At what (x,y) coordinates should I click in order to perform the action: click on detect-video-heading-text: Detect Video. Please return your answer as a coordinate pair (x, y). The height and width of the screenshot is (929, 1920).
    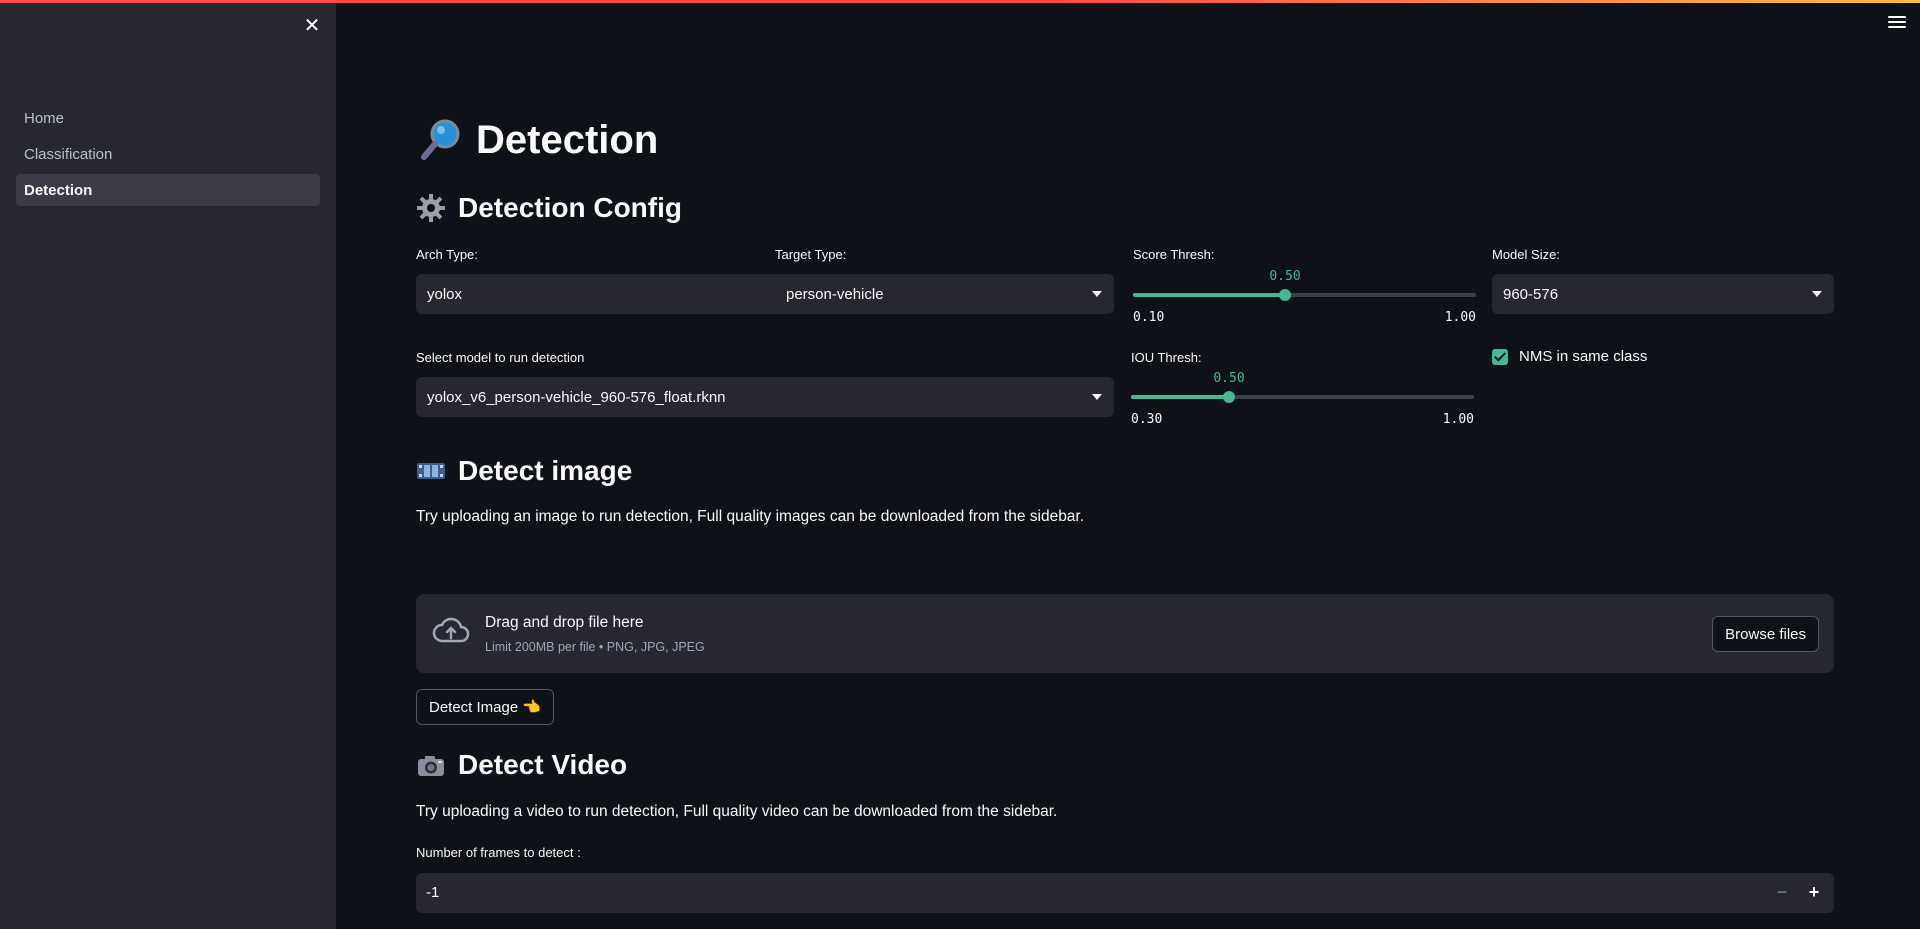
    Looking at the image, I should click on (543, 764).